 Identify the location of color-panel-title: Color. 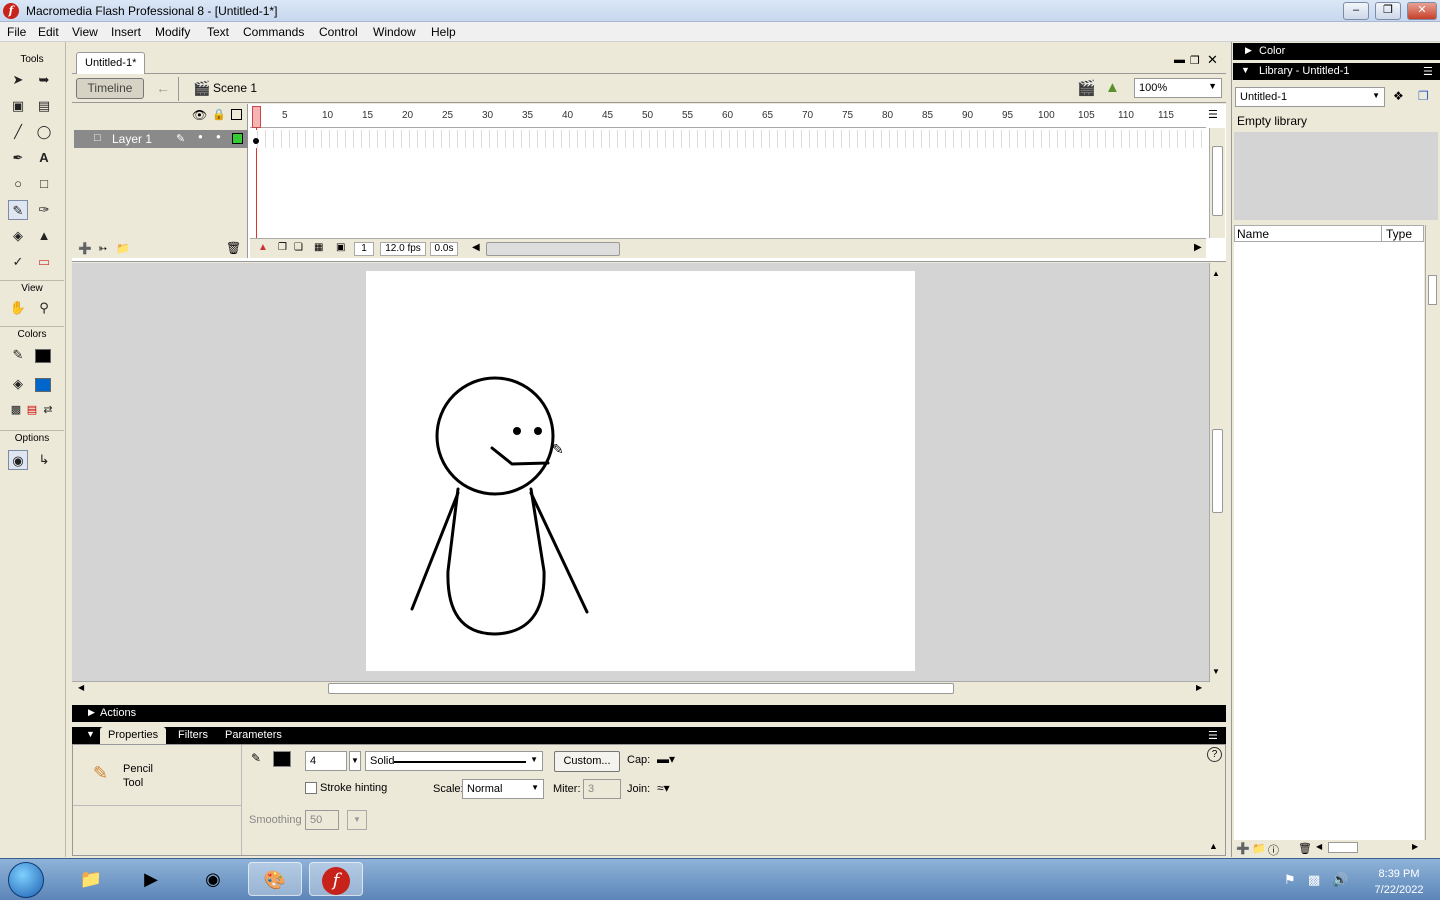
(1272, 51).